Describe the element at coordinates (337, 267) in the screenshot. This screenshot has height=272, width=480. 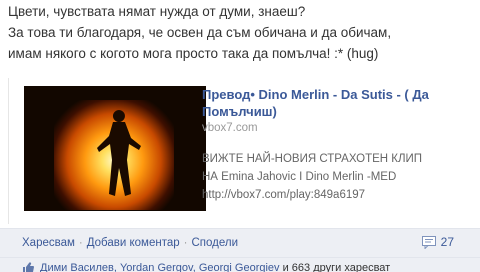
I see `likes-others: и 663 други харесват` at that location.